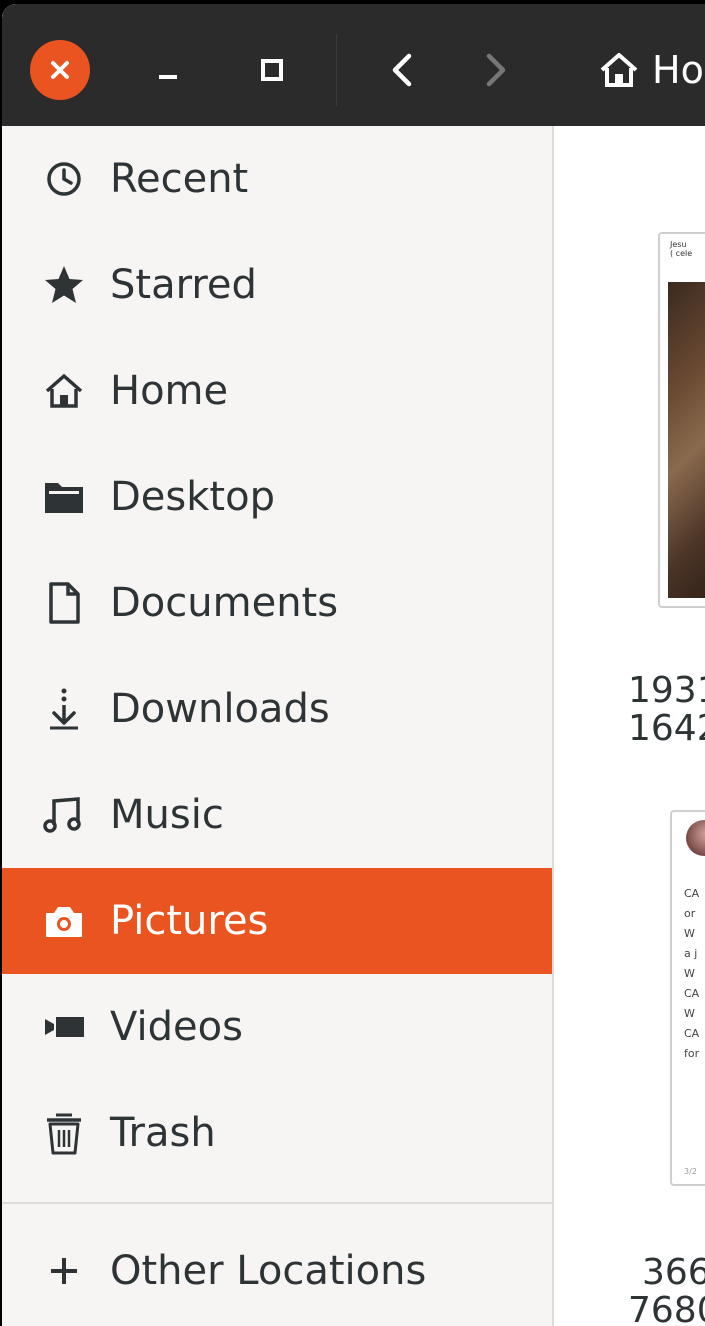 Image resolution: width=705 pixels, height=1326 pixels. Describe the element at coordinates (179, 179) in the screenshot. I see `sidebar-item-label: Recent` at that location.